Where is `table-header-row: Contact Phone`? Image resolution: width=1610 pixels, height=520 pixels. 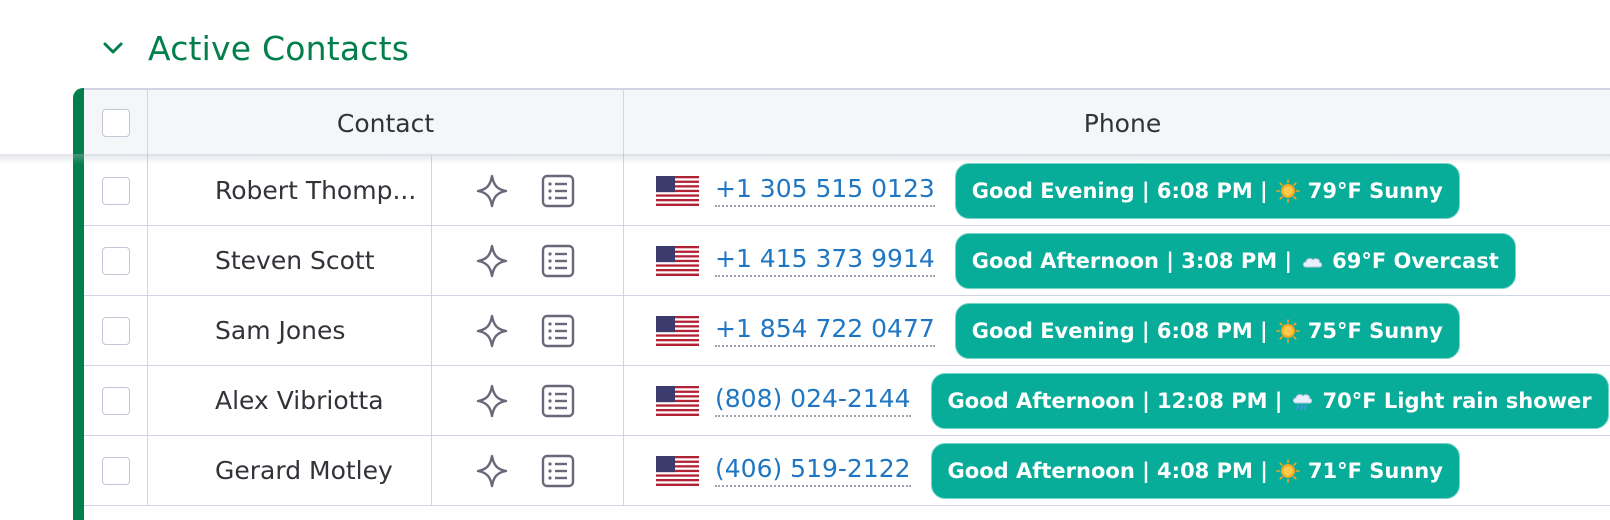
table-header-row: Contact Phone is located at coordinates (847, 122).